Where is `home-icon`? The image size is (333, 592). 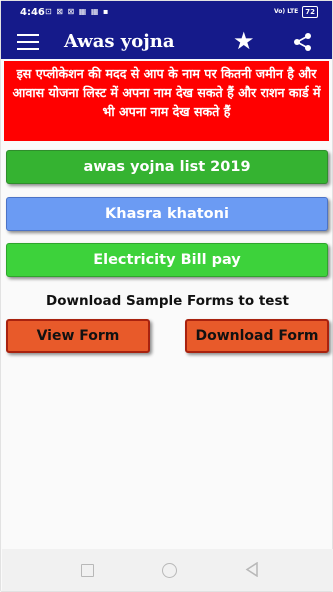 home-icon is located at coordinates (169, 570).